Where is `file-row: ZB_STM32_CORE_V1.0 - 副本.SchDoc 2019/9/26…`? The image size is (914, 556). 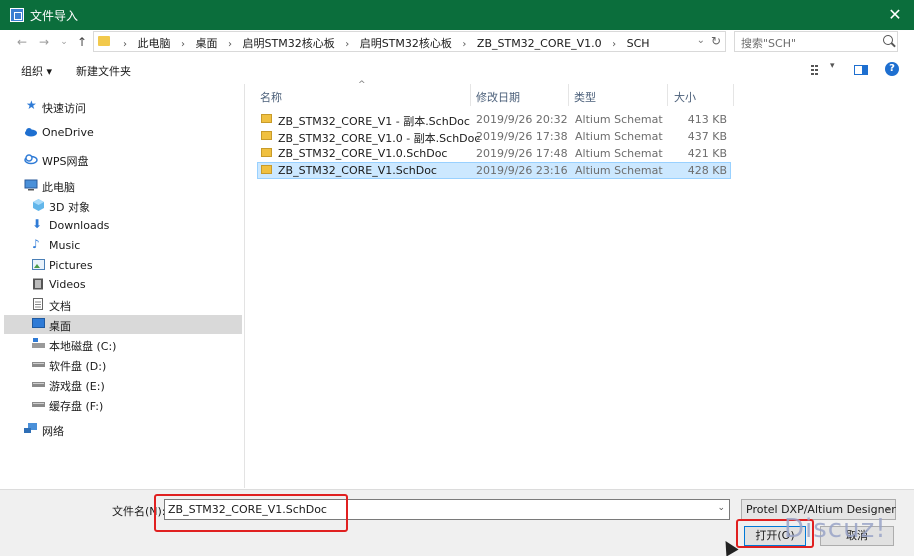
file-row: ZB_STM32_CORE_V1.0 - 副本.SchDoc 2019/9/26… is located at coordinates (494, 136).